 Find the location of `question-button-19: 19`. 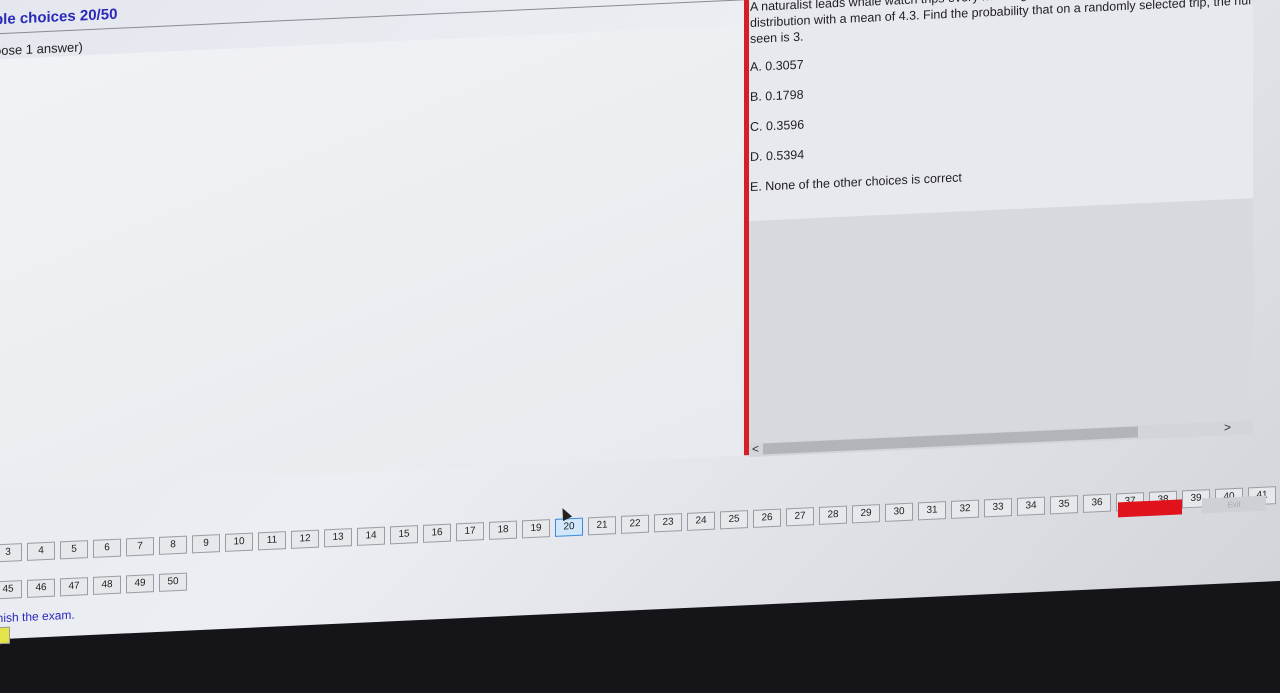

question-button-19: 19 is located at coordinates (536, 529).